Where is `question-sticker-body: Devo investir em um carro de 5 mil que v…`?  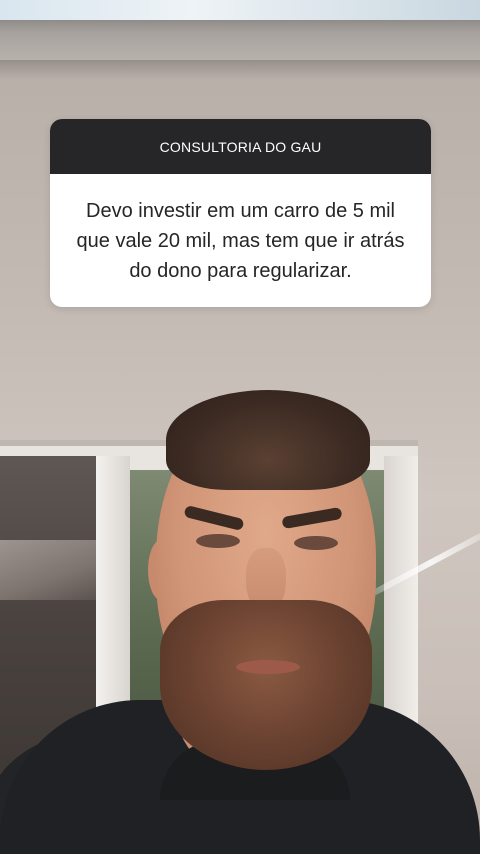
question-sticker-body: Devo investir em um carro de 5 mil que v… is located at coordinates (240, 240).